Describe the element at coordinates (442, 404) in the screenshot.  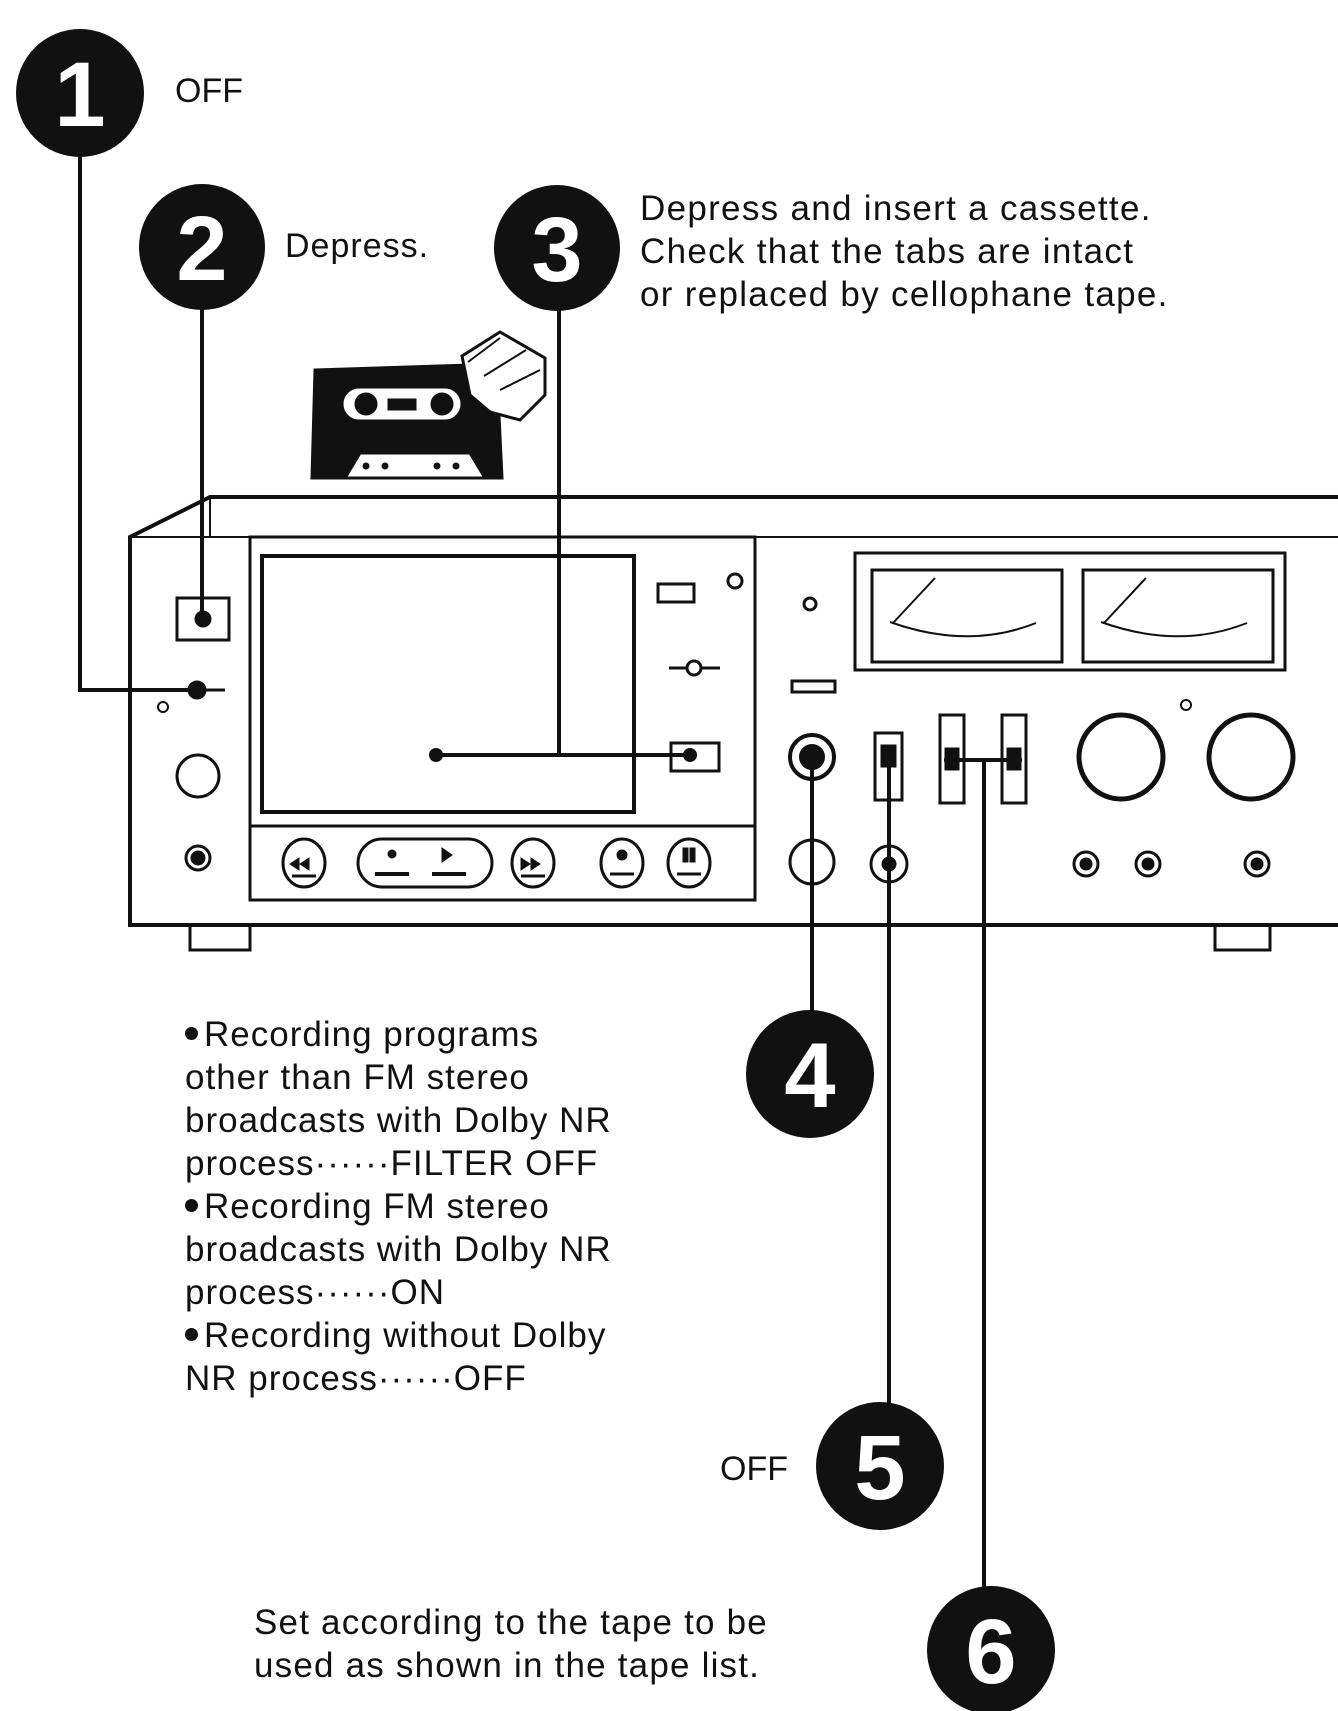
I see `cassette-reel-right` at that location.